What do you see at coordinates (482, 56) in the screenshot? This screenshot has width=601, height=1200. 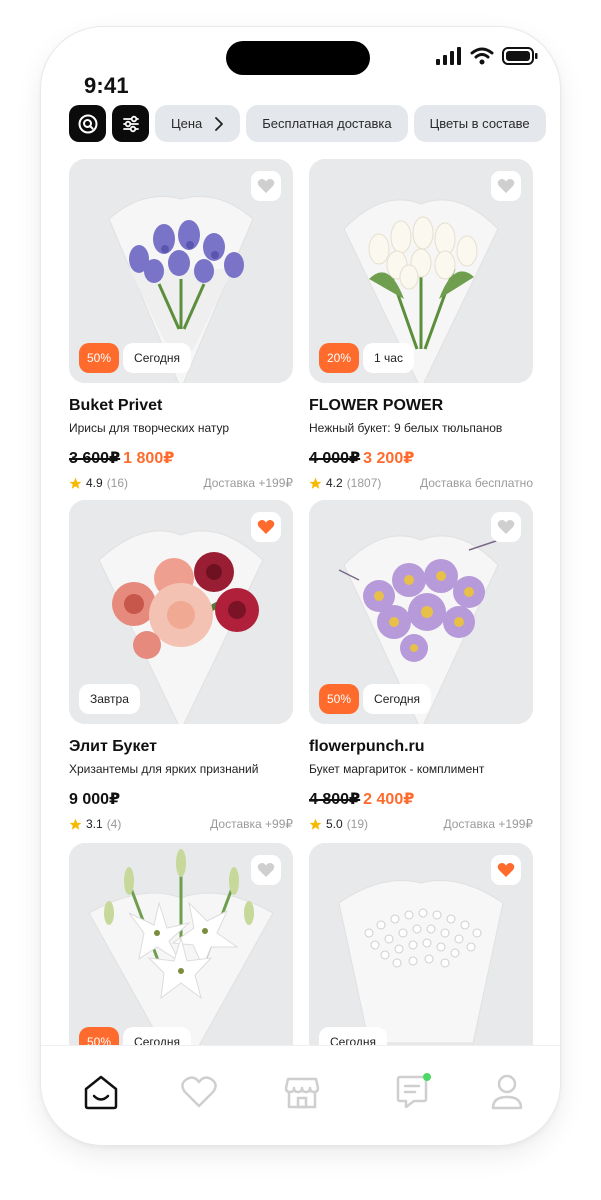 I see `wifi-icon` at bounding box center [482, 56].